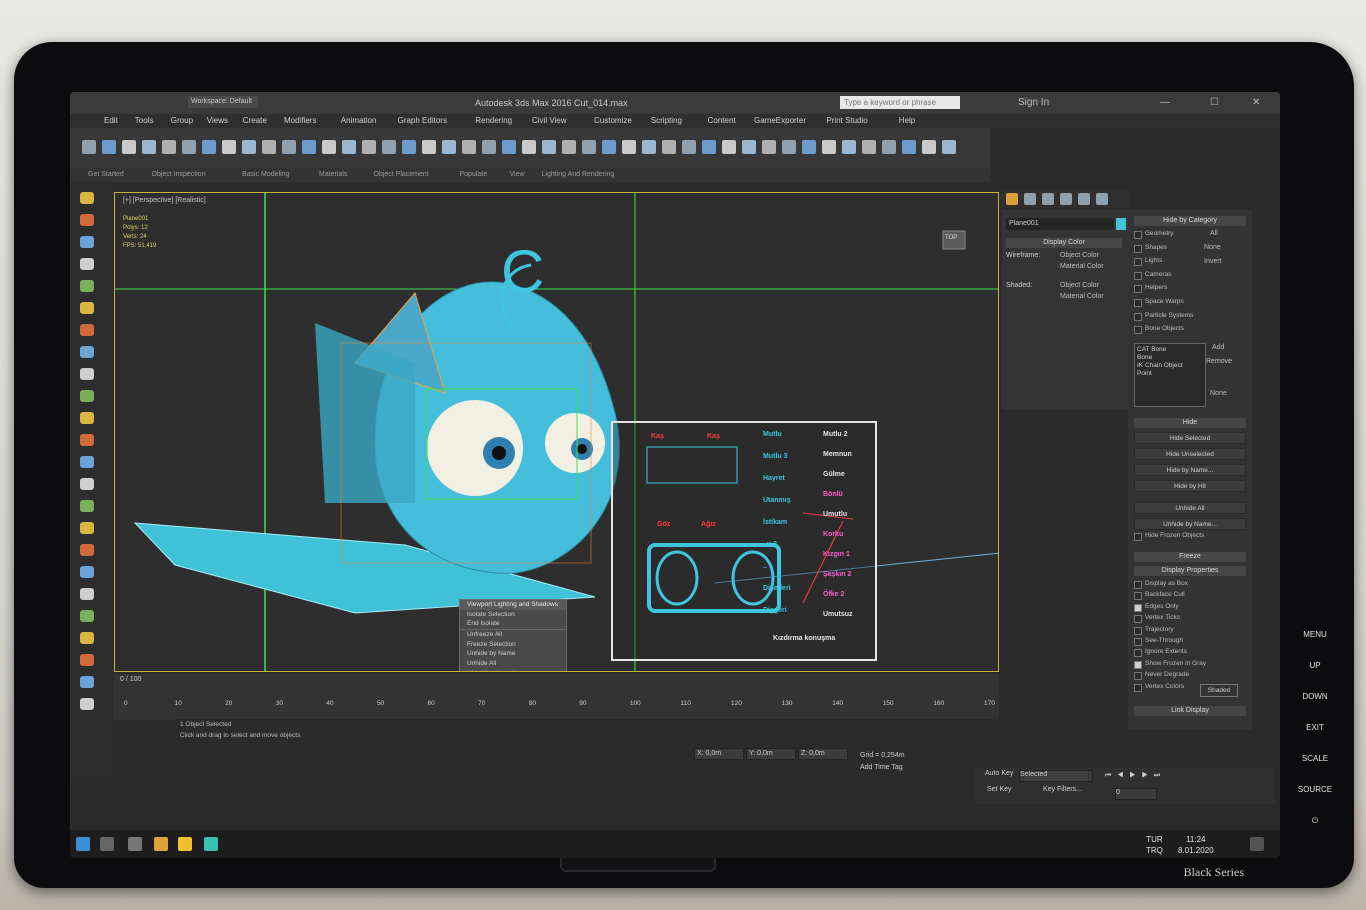 The image size is (1366, 910). Describe the element at coordinates (1133, 776) in the screenshot. I see `playback-icons: ⏮ ◀ ▶ ▶ ⏭` at that location.